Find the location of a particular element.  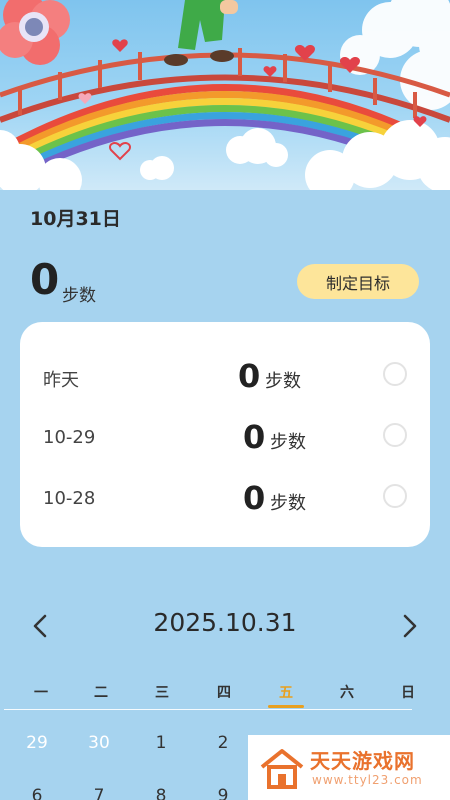

weekday-tue: 二 is located at coordinates (101, 693).